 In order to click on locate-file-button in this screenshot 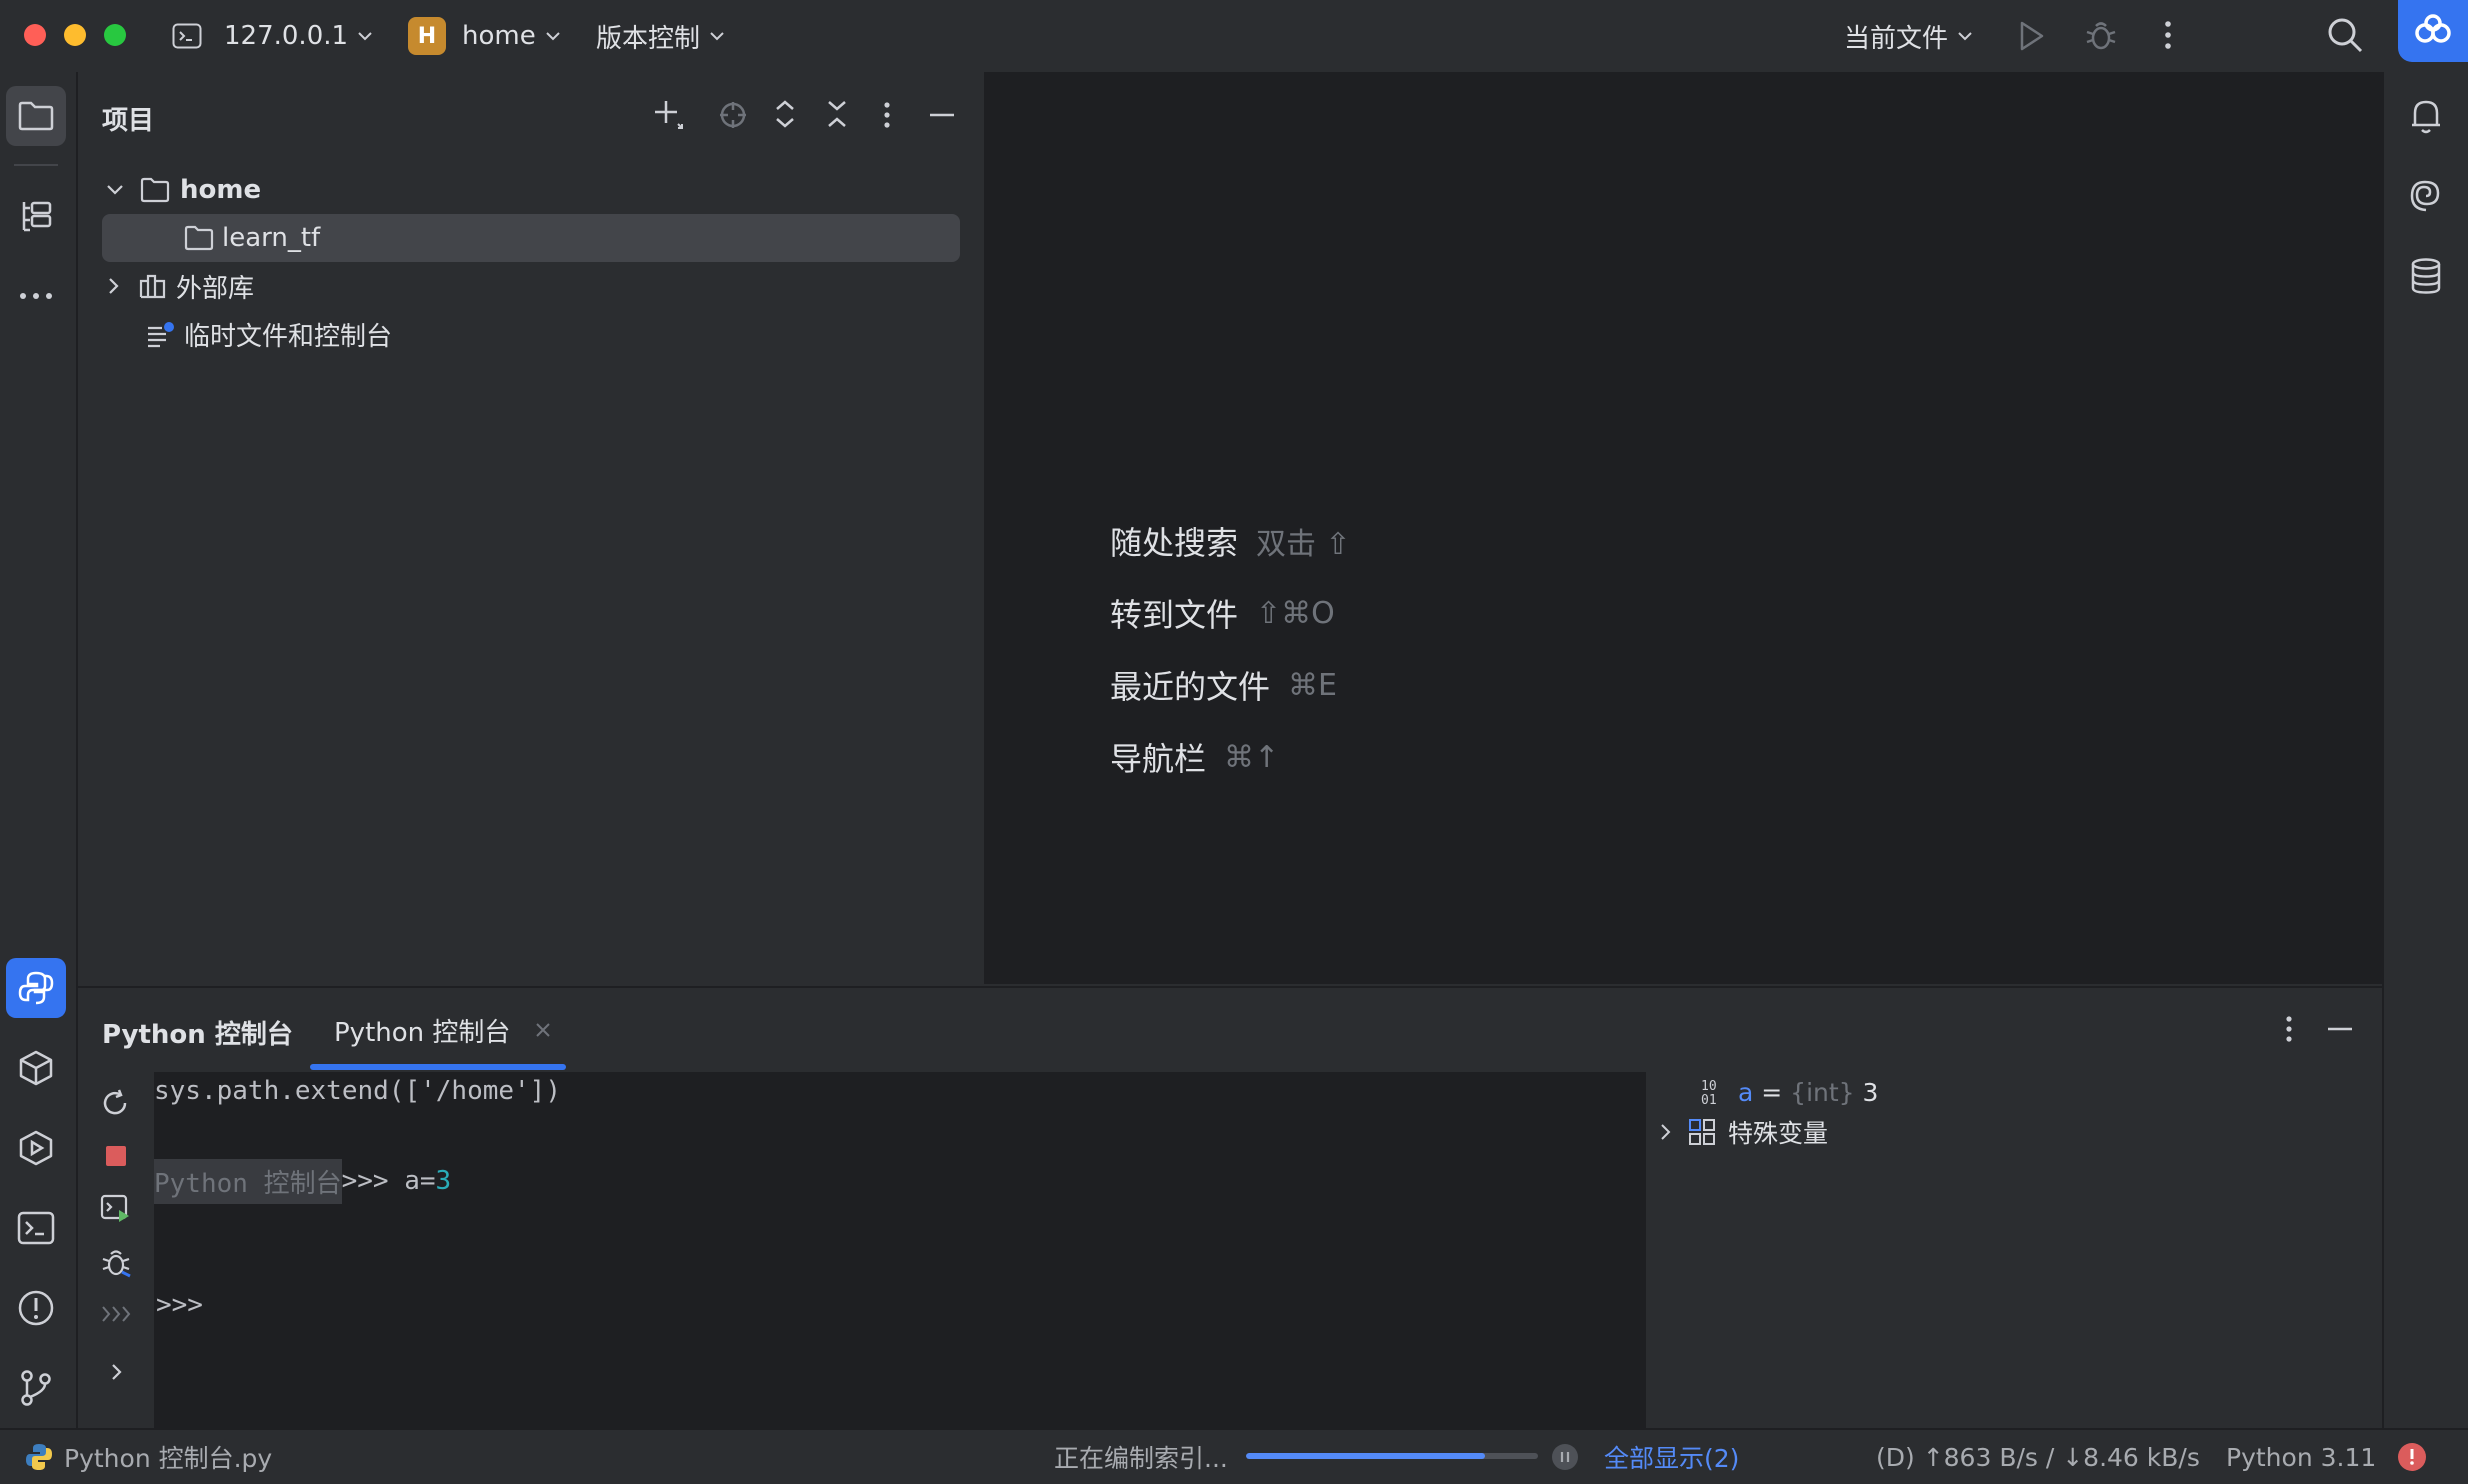, I will do `click(733, 115)`.